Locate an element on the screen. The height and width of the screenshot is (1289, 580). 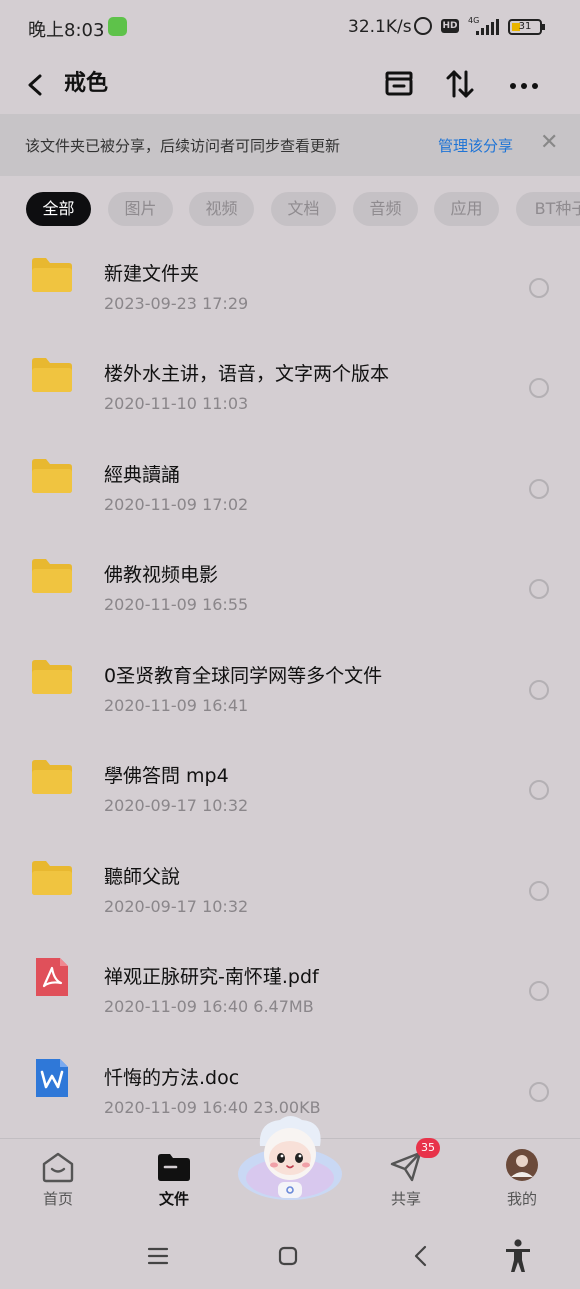
list-item: 禅观正脉研究-南怀瑾.pdf 2020-11-09 16:40 6.47MB is located at coordinates (290, 975).